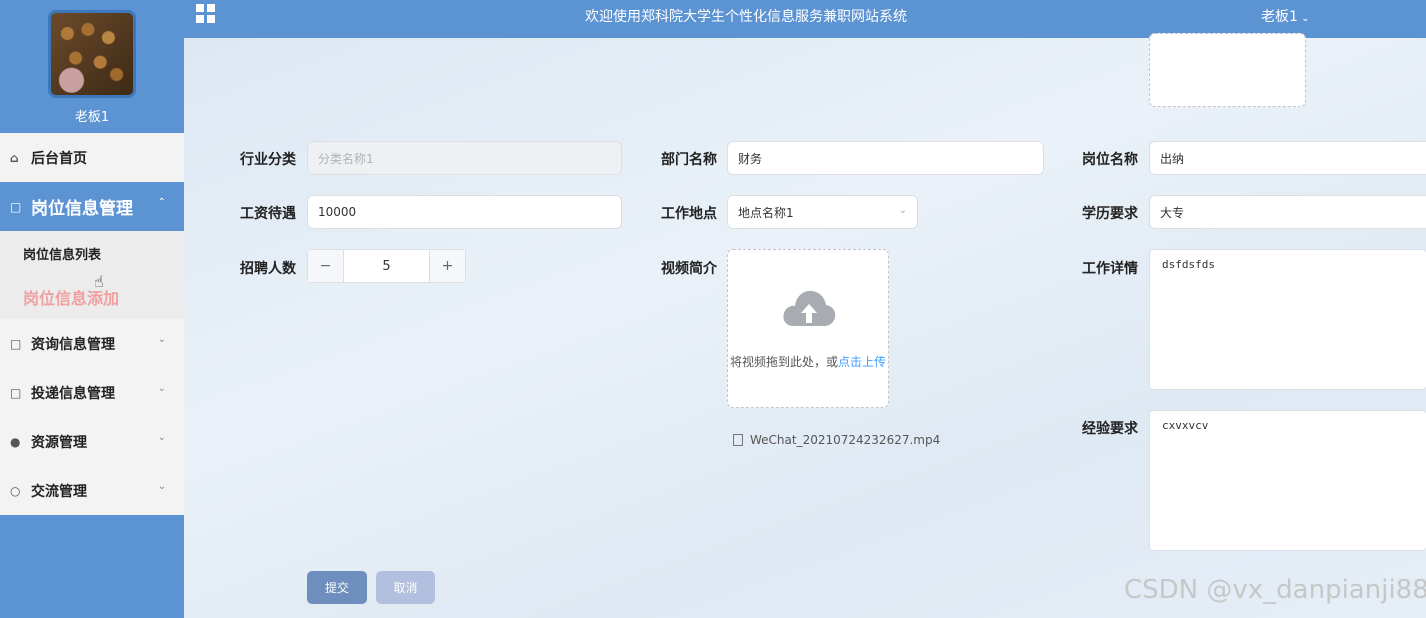  I want to click on sidebar-item-resource-management: ● 资源管理 ⌄, so click(92, 441).